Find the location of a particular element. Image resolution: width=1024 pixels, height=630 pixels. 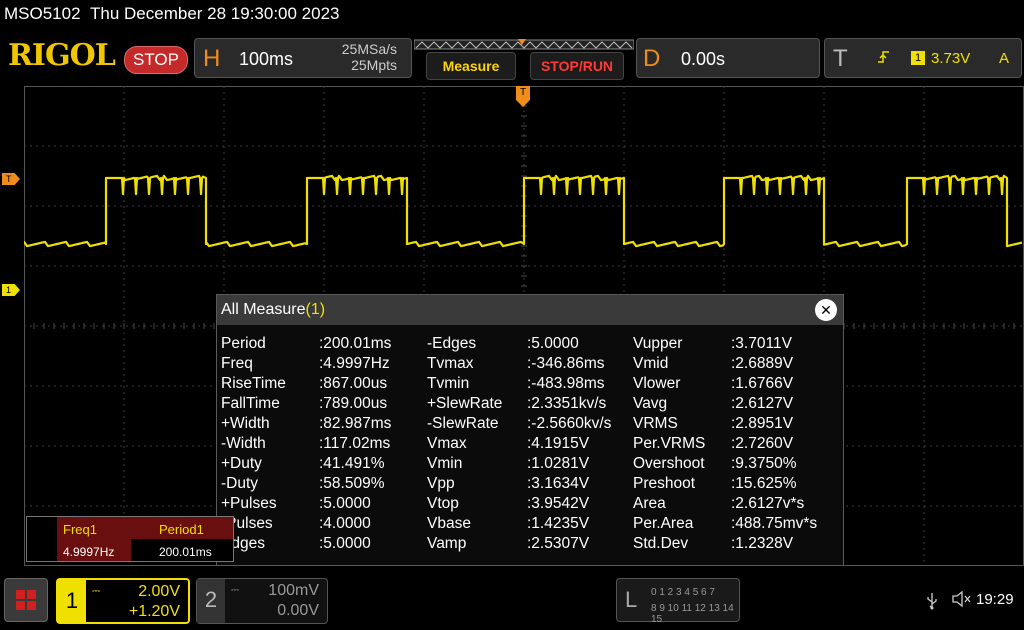

stat-name-period: Period1 is located at coordinates (181, 529).